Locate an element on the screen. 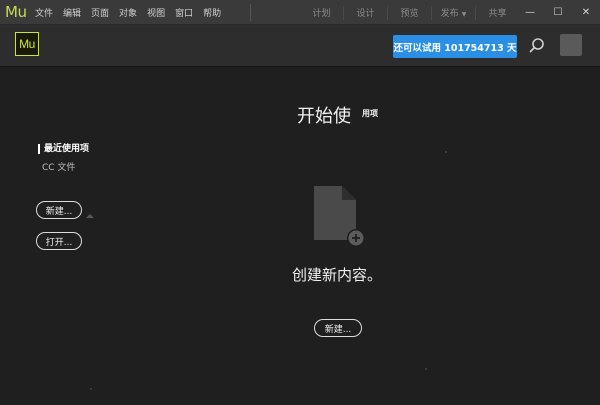  menu-object: 对象 is located at coordinates (128, 12).